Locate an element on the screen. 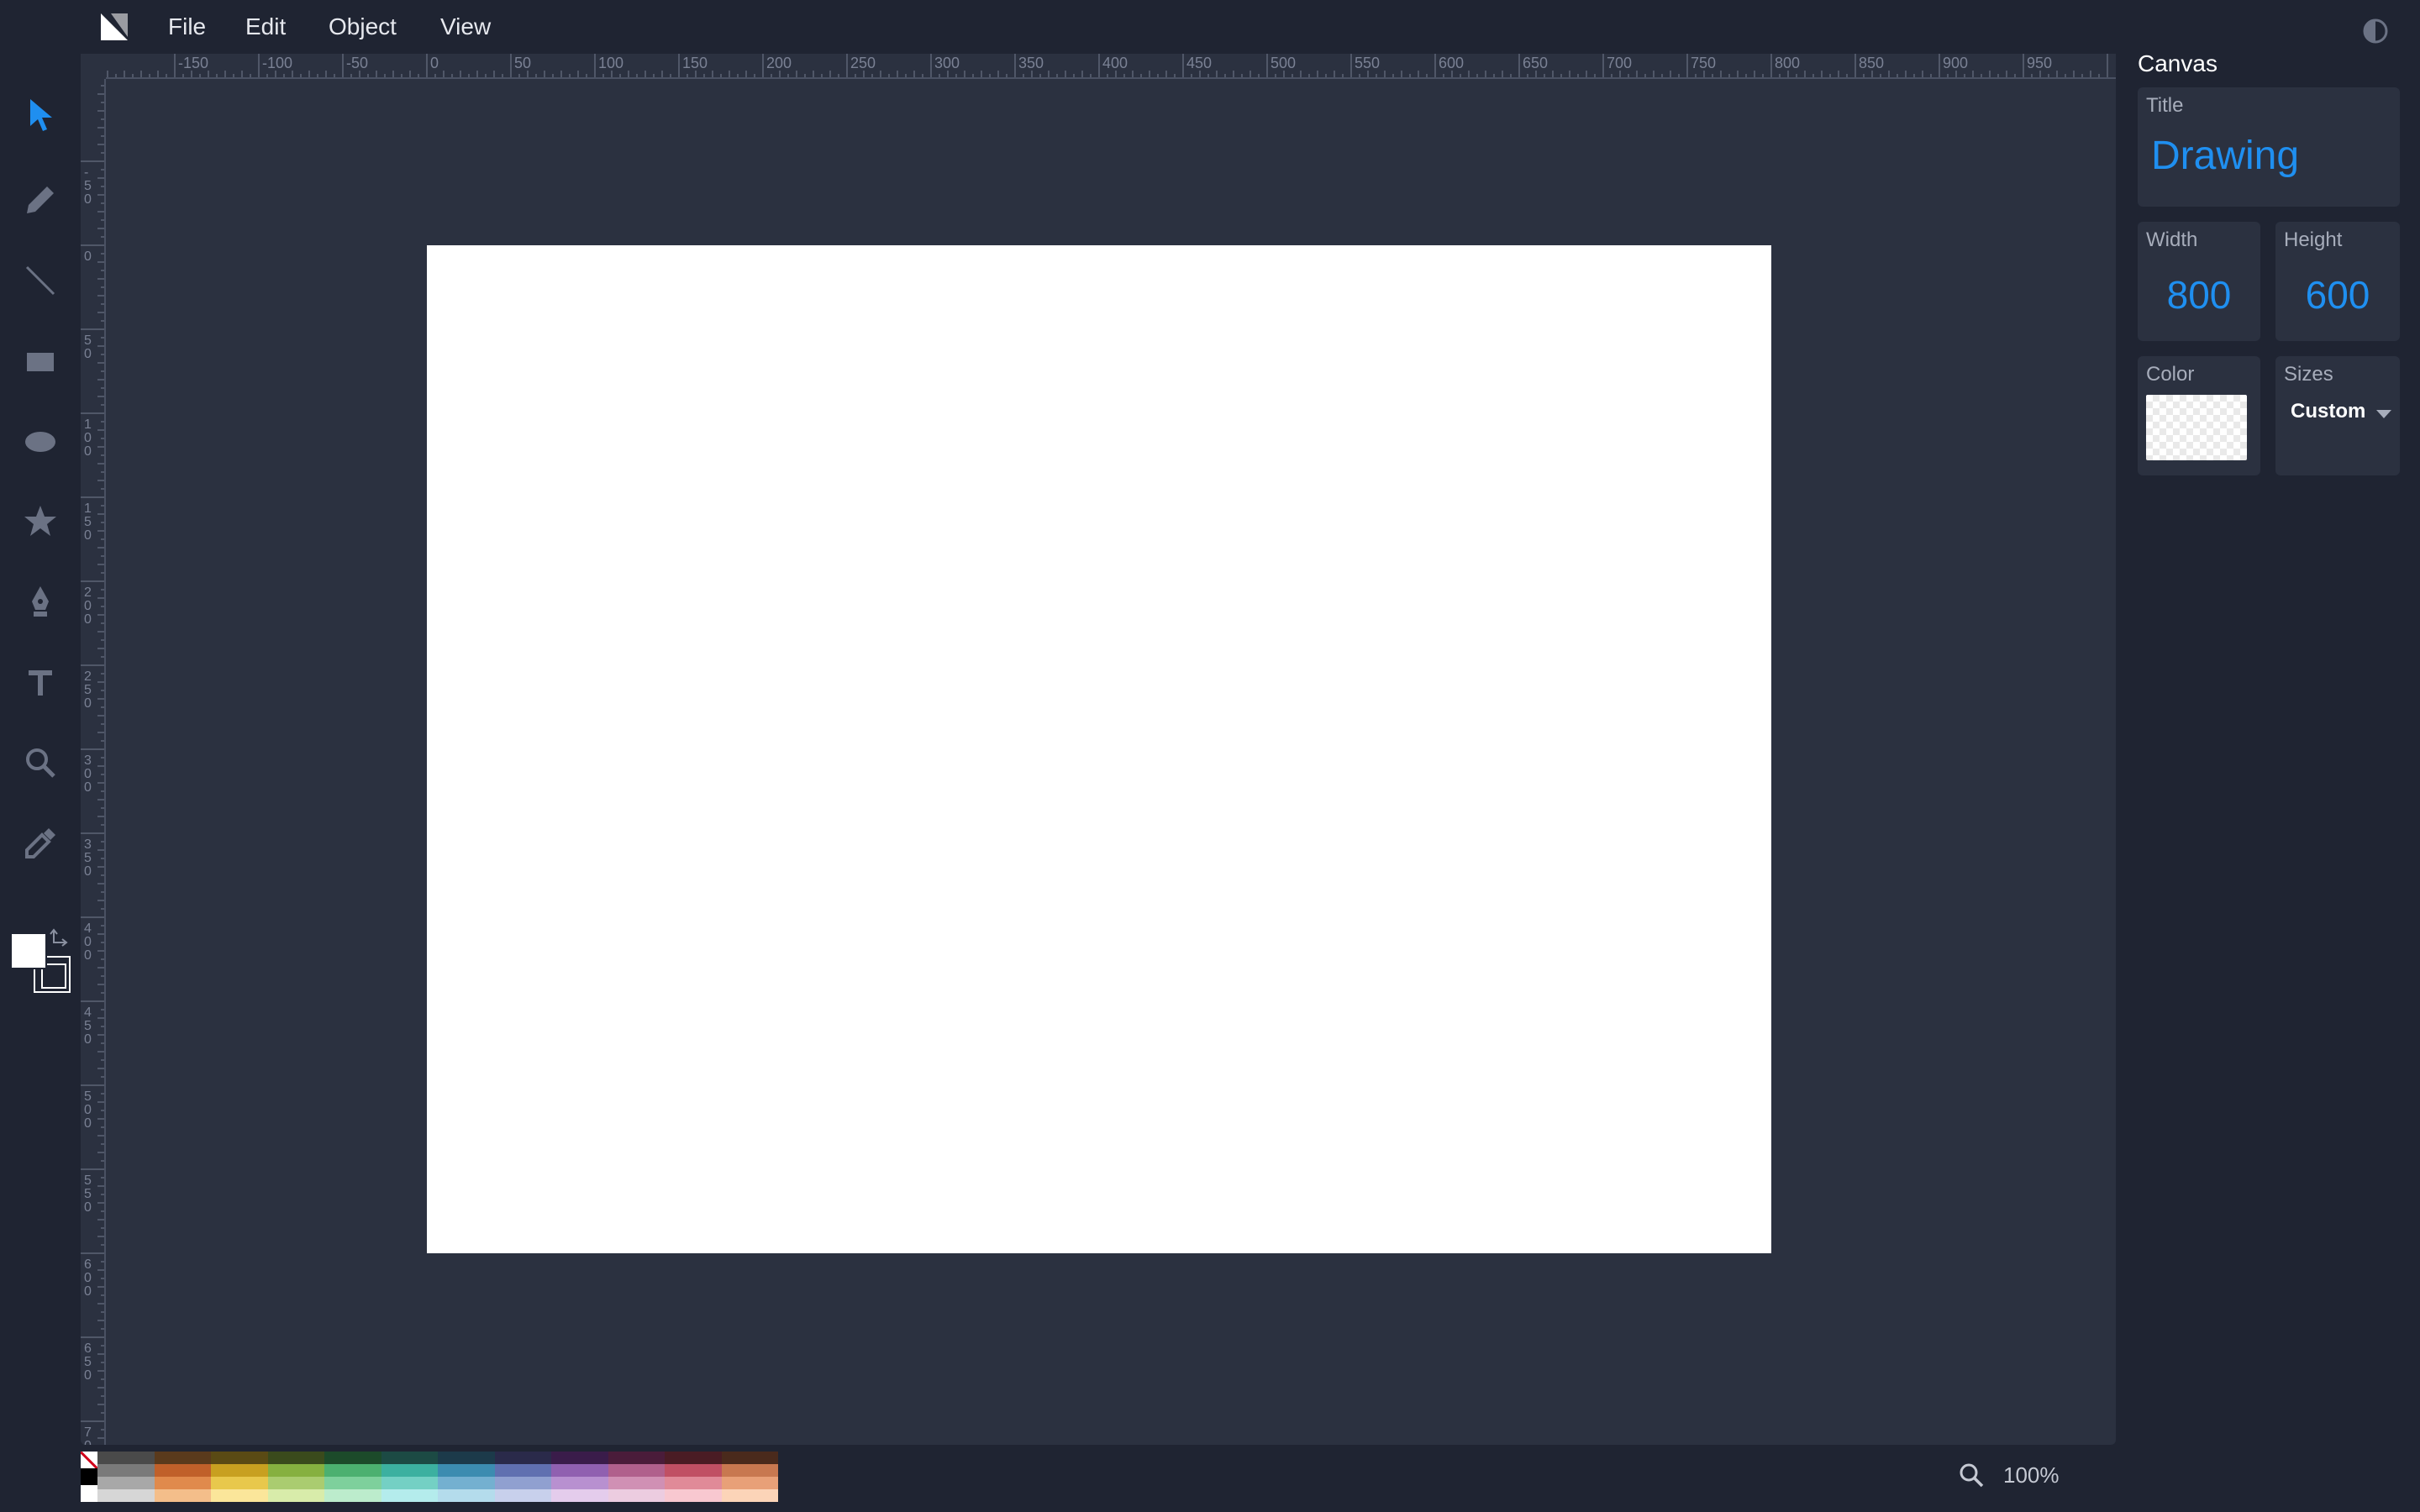  palette-black-swatch is located at coordinates (89, 1476).